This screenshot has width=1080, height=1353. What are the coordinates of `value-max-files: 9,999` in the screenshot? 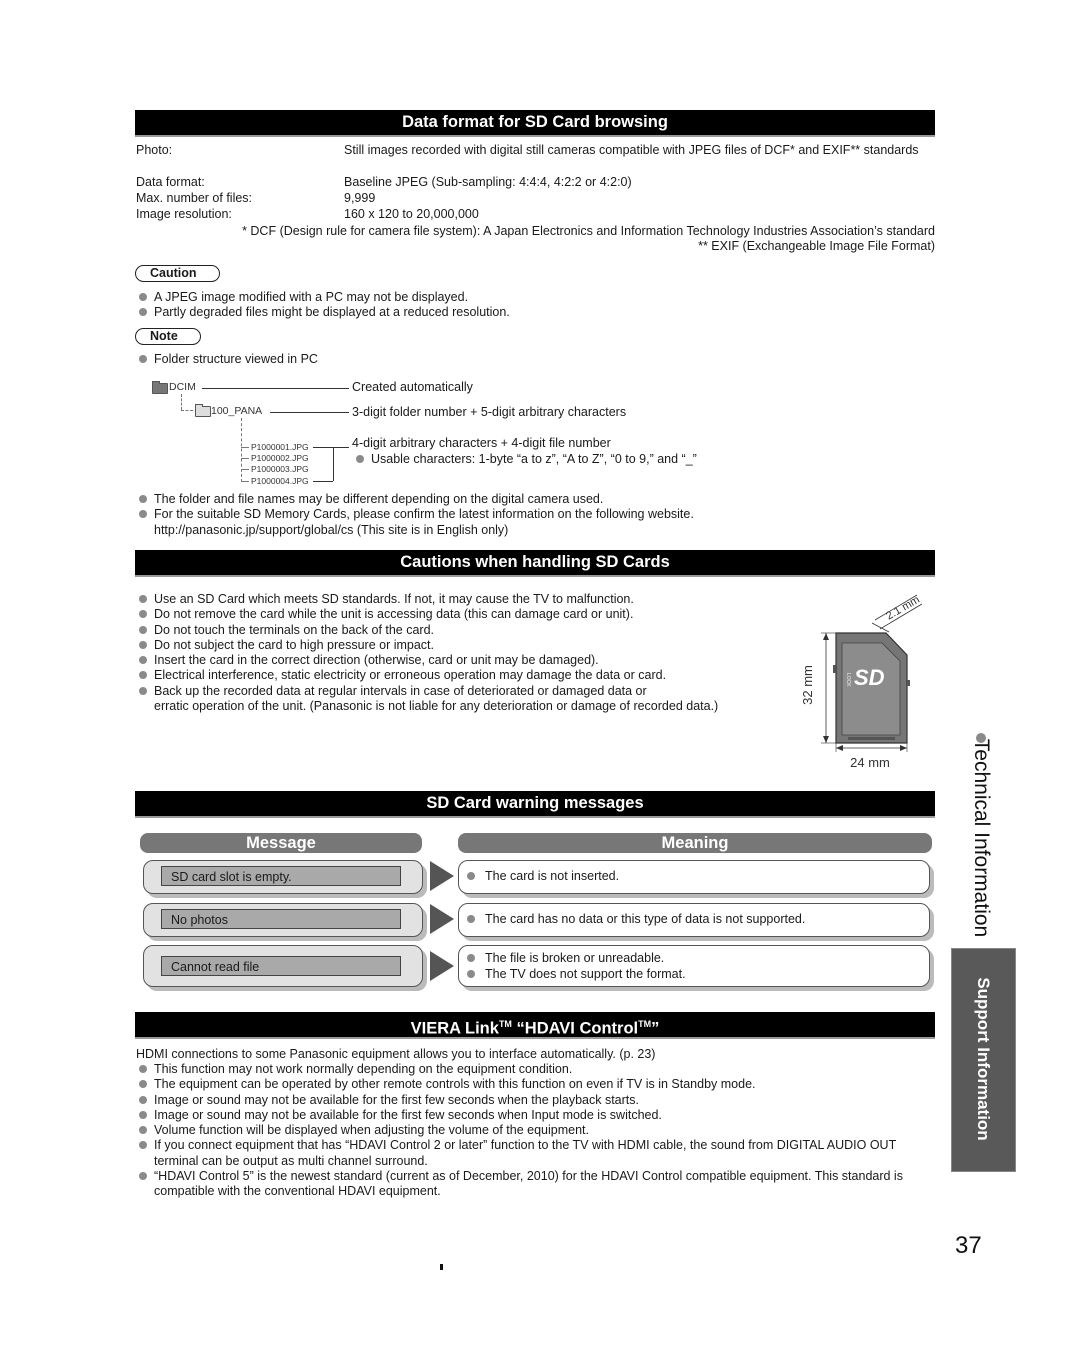 It's located at (360, 198).